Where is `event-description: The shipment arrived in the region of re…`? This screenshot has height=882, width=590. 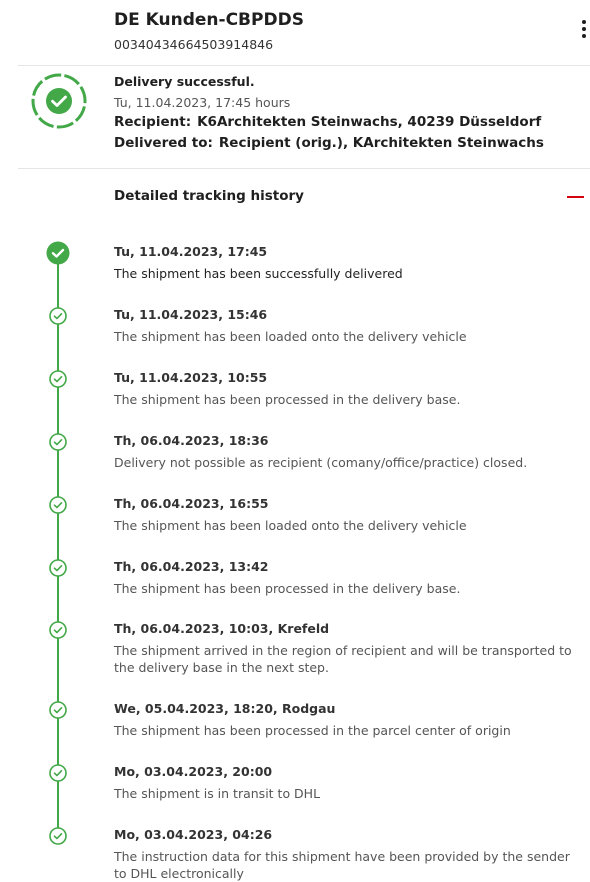 event-description: The shipment arrived in the region of re… is located at coordinates (343, 659).